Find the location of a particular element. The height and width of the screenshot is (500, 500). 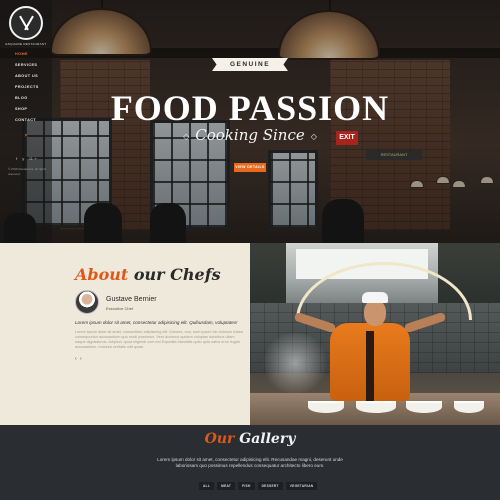

filter-all: ALL is located at coordinates (207, 486).